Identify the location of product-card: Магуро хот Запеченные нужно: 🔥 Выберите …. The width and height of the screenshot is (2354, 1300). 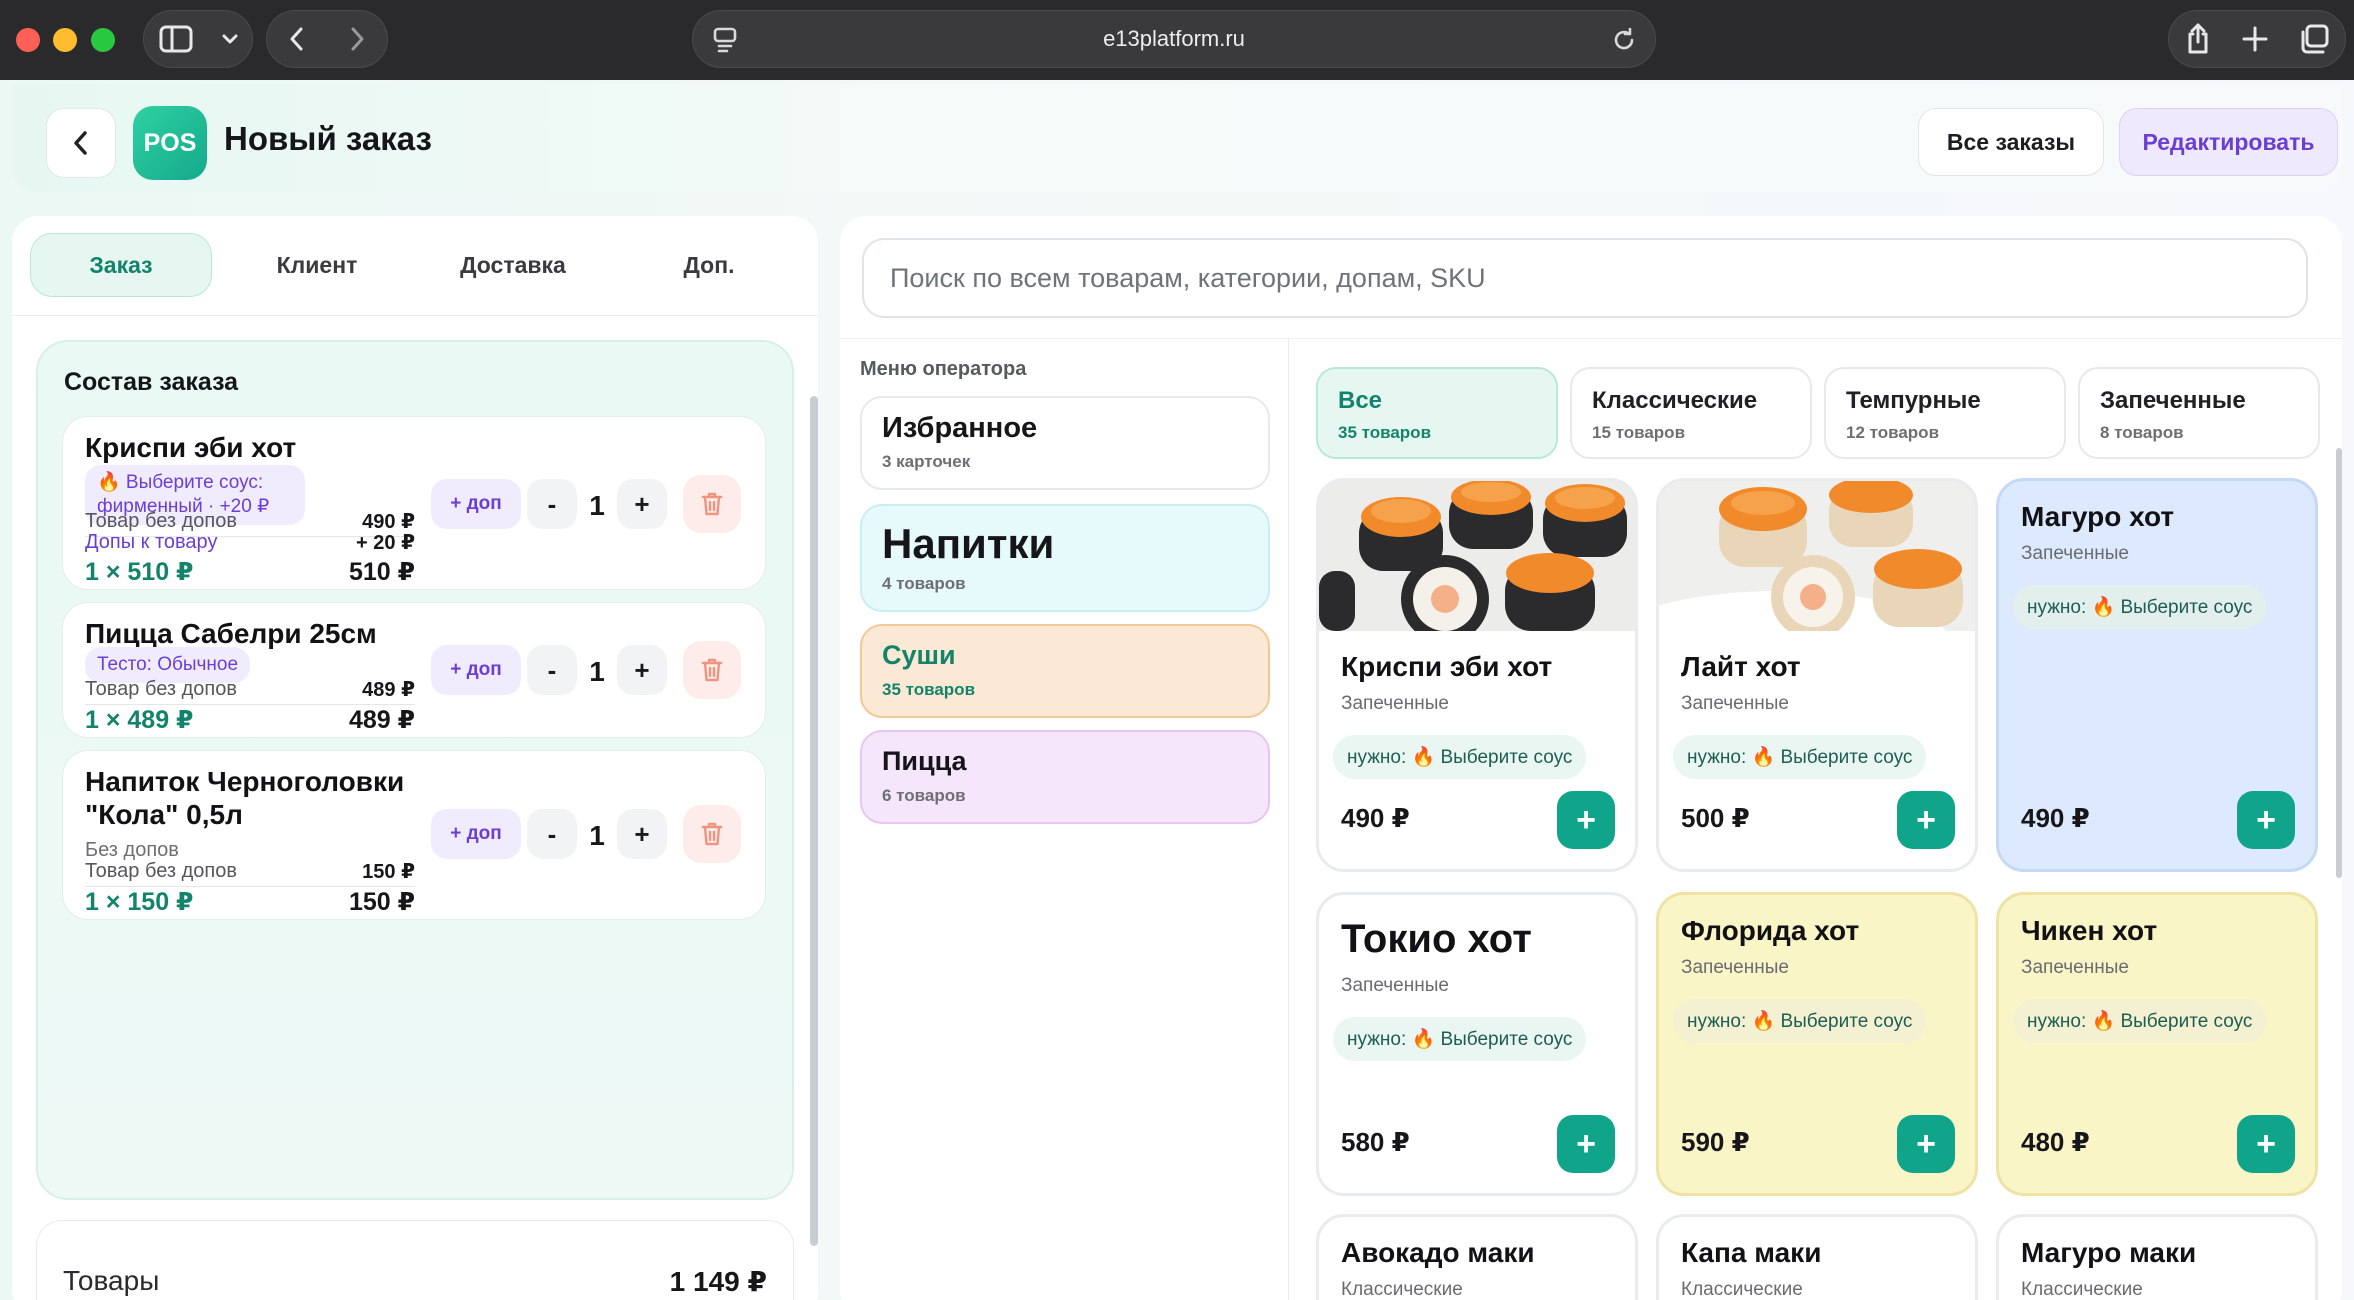
(2157, 675).